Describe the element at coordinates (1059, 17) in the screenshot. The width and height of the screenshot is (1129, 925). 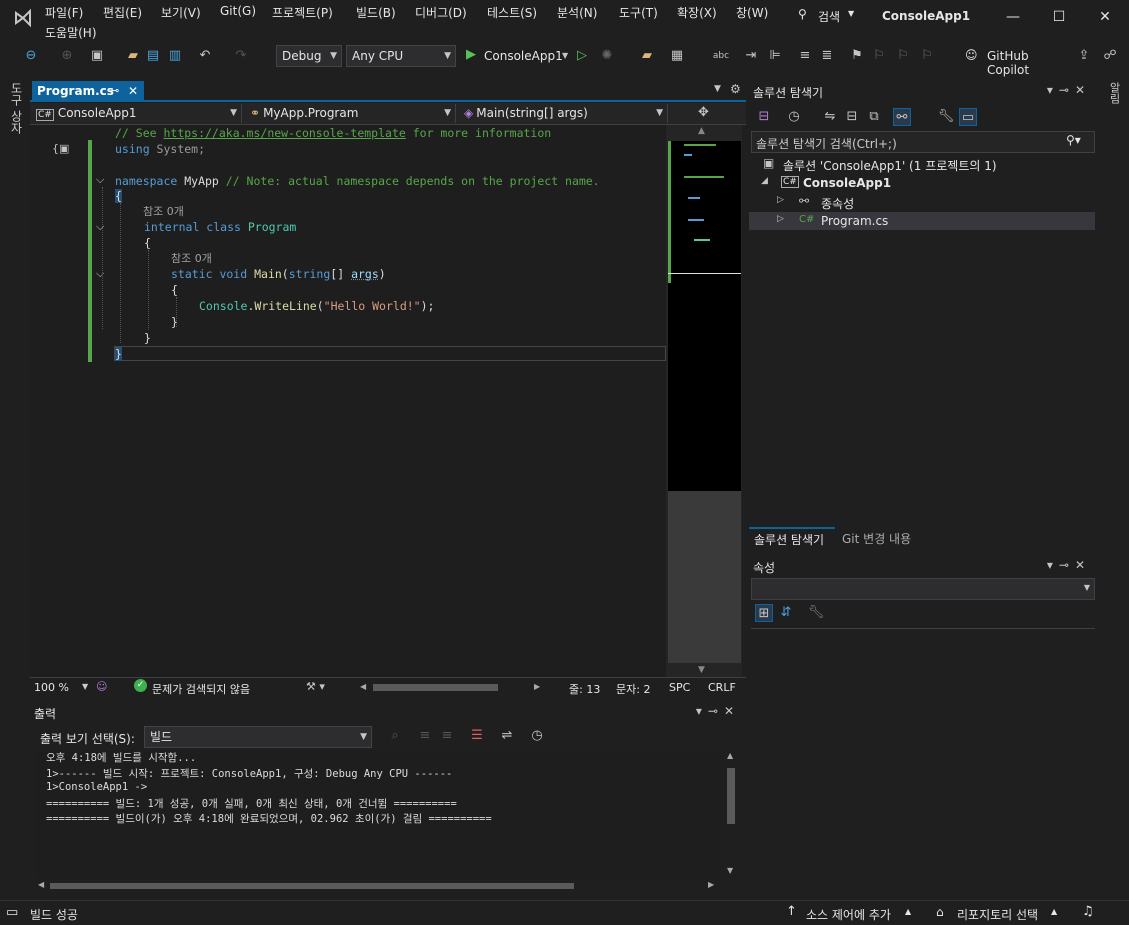
I see `maximize-button: ☐` at that location.